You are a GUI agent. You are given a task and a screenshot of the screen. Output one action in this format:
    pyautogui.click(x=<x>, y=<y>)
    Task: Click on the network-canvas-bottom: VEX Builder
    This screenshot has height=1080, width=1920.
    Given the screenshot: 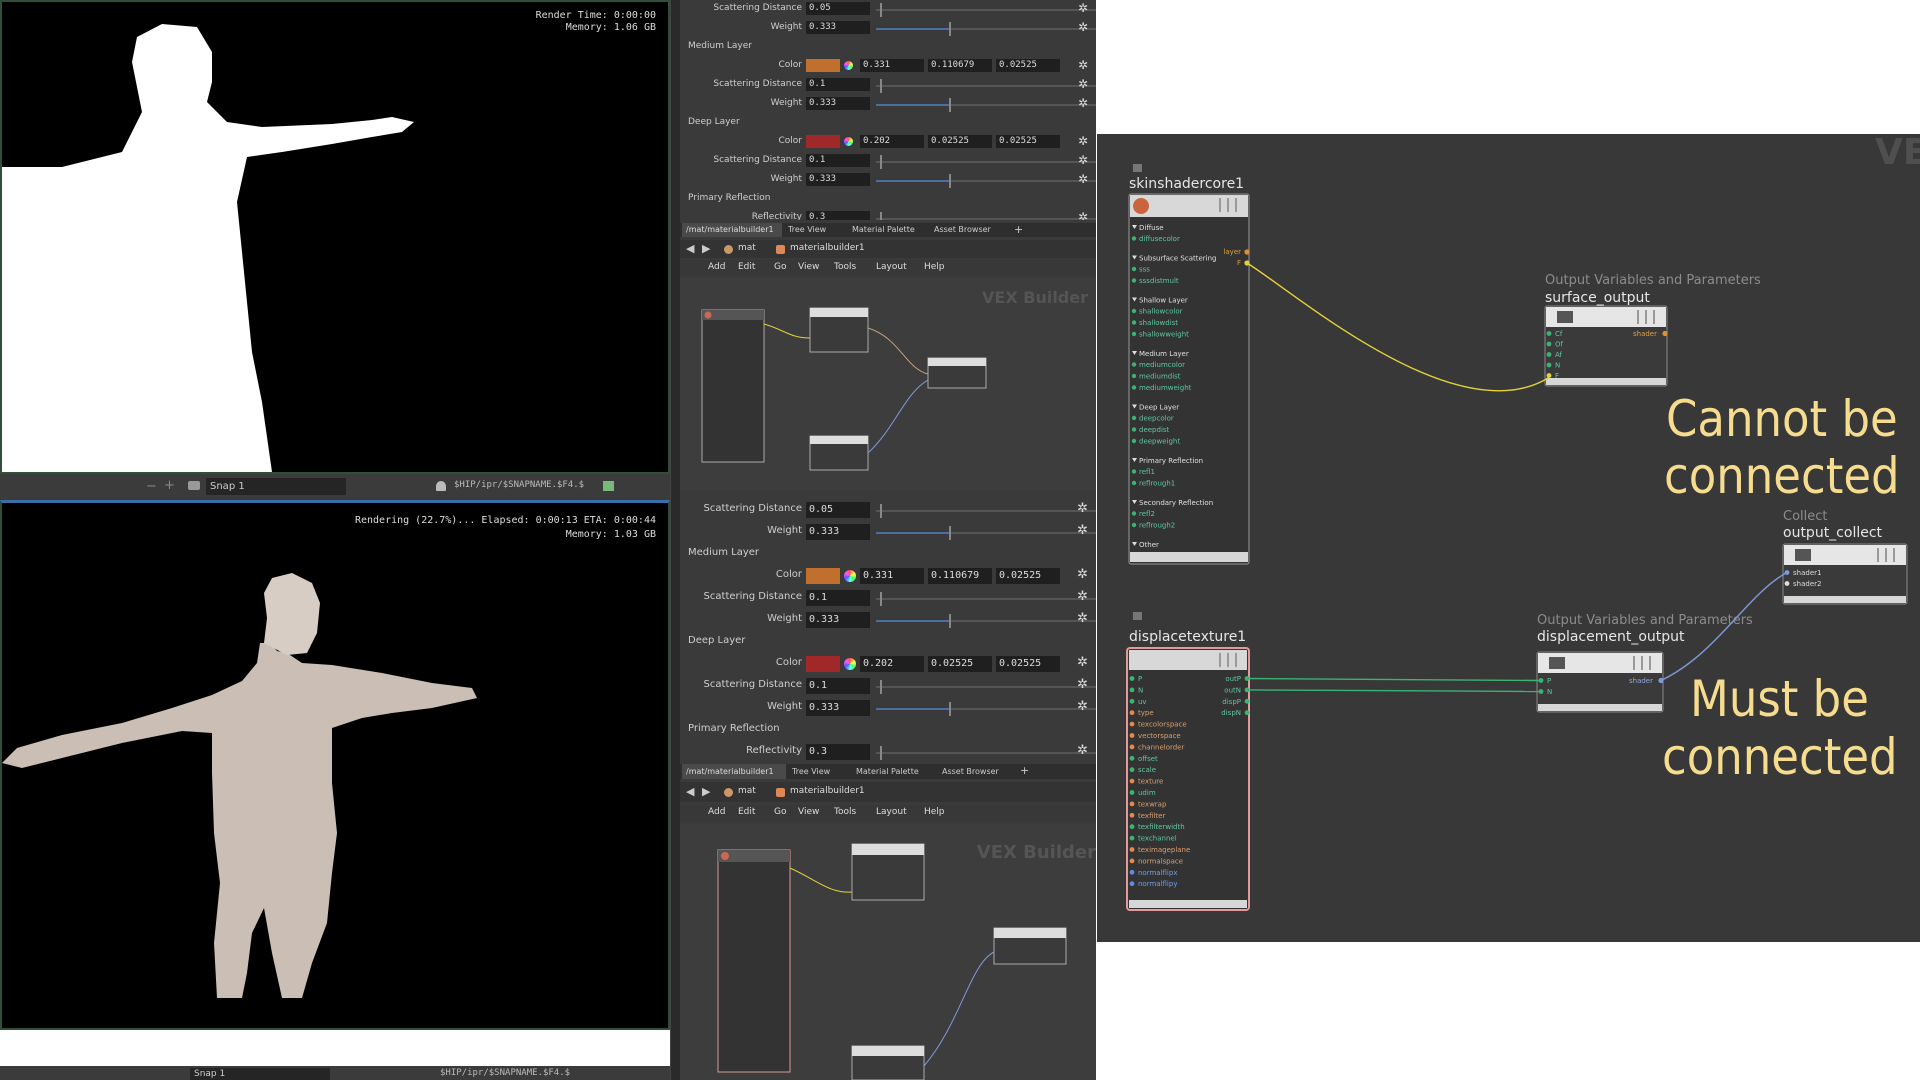 What is the action you would take?
    pyautogui.click(x=888, y=952)
    